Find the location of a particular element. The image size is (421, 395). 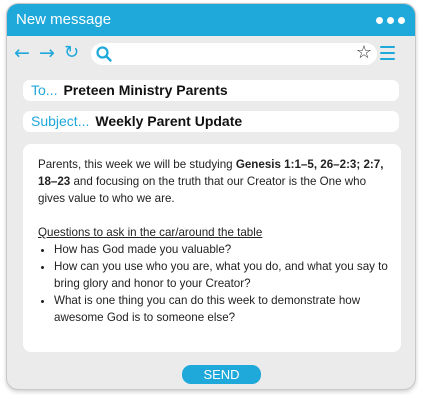

intro-text-a: Parents, this week we will be studying is located at coordinates (137, 164).